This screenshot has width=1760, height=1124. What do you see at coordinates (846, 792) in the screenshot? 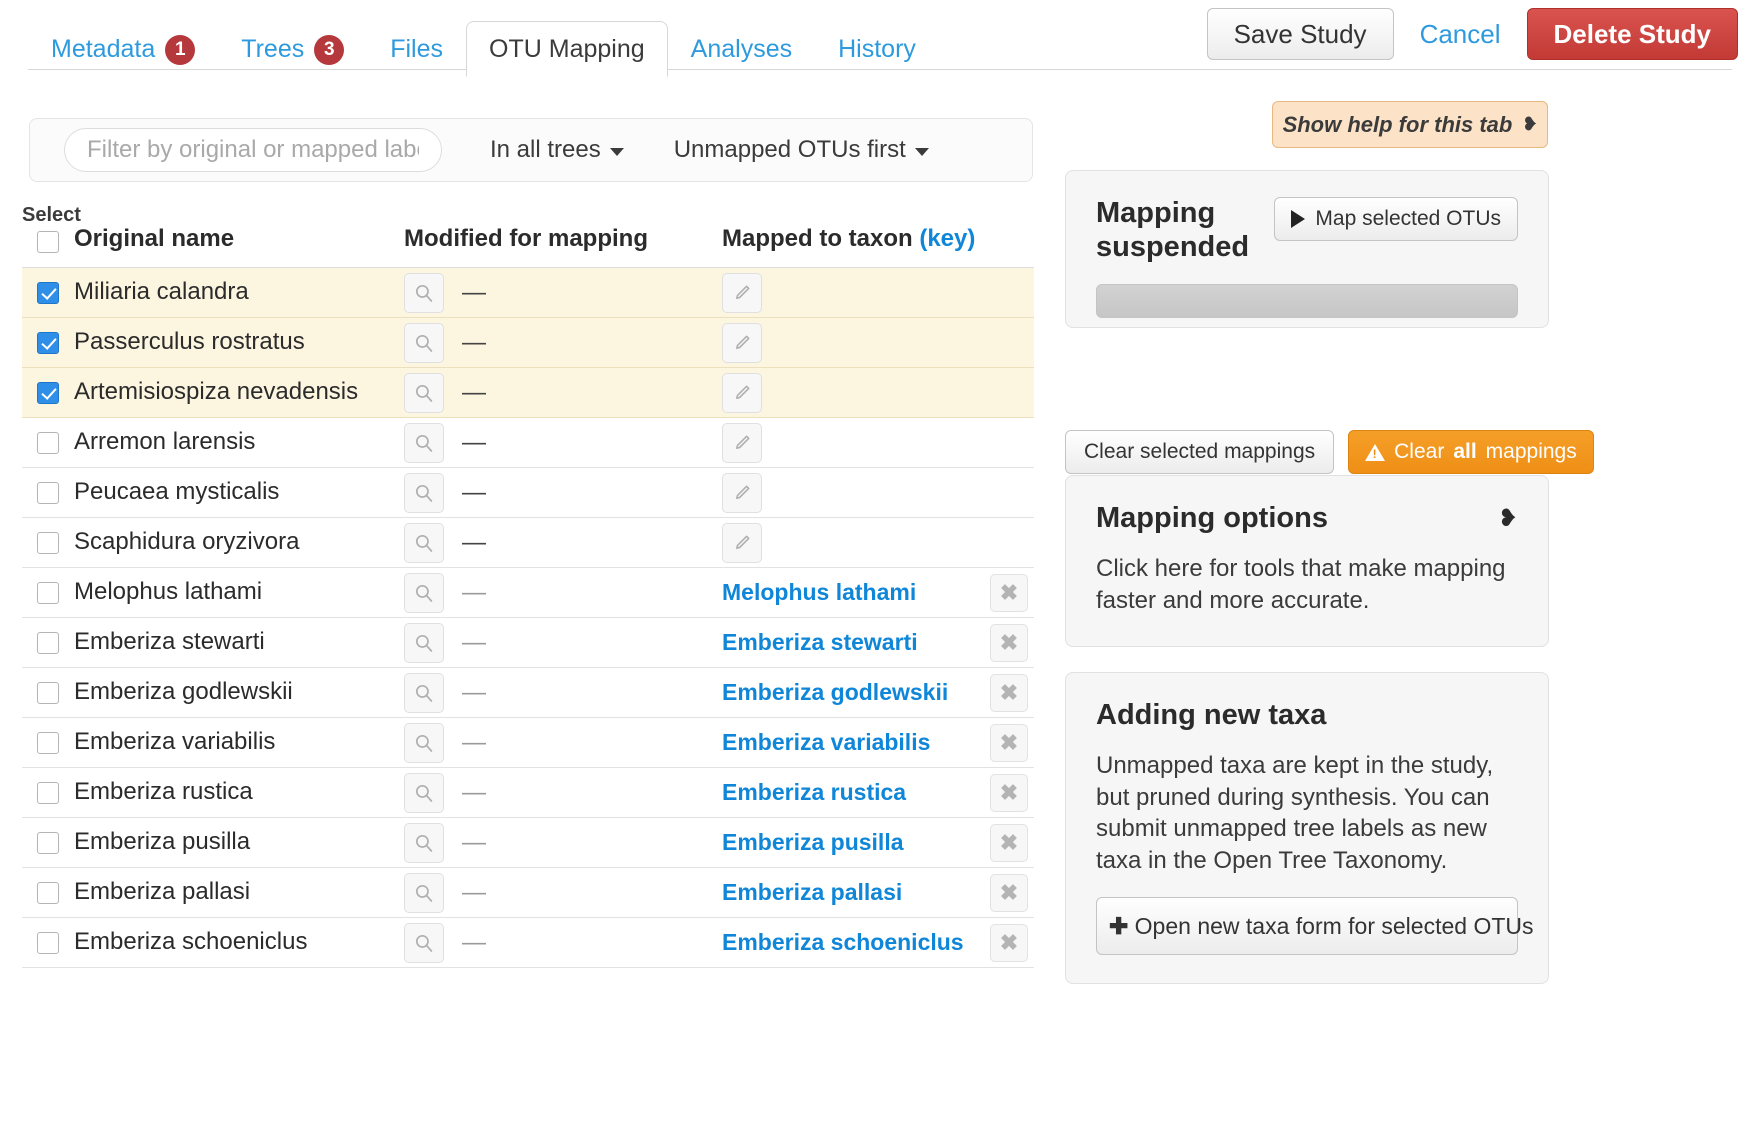
I see `mapped-taxon-link: Emberiza rustica` at bounding box center [846, 792].